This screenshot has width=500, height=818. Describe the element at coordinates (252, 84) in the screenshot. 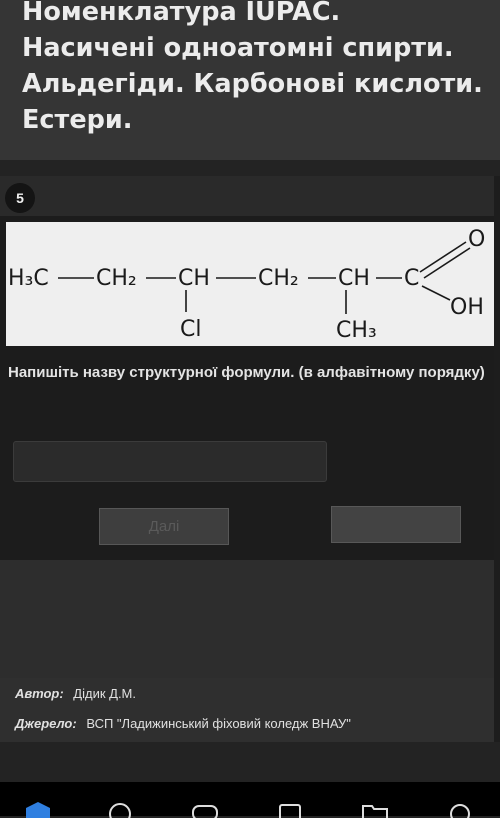

I see `title-line-3: Альдегіди. Карбонові кислоти.` at that location.